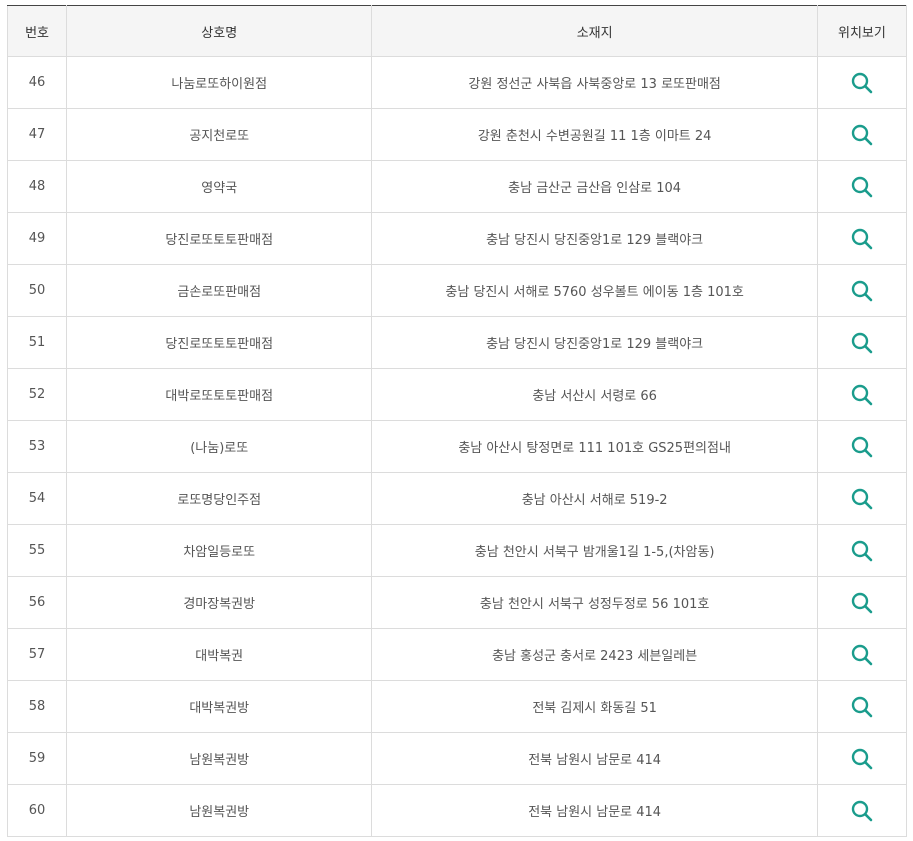 The image size is (913, 841). What do you see at coordinates (37, 82) in the screenshot?
I see `row-number: 46` at bounding box center [37, 82].